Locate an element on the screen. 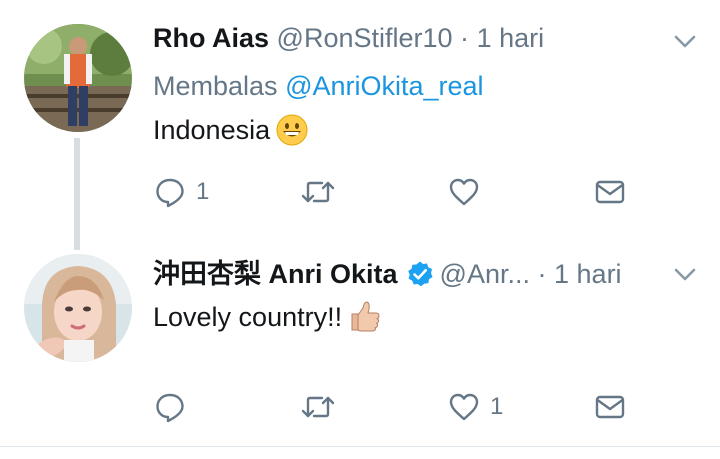 Image resolution: width=720 pixels, height=459 pixels. like-button is located at coordinates (469, 192).